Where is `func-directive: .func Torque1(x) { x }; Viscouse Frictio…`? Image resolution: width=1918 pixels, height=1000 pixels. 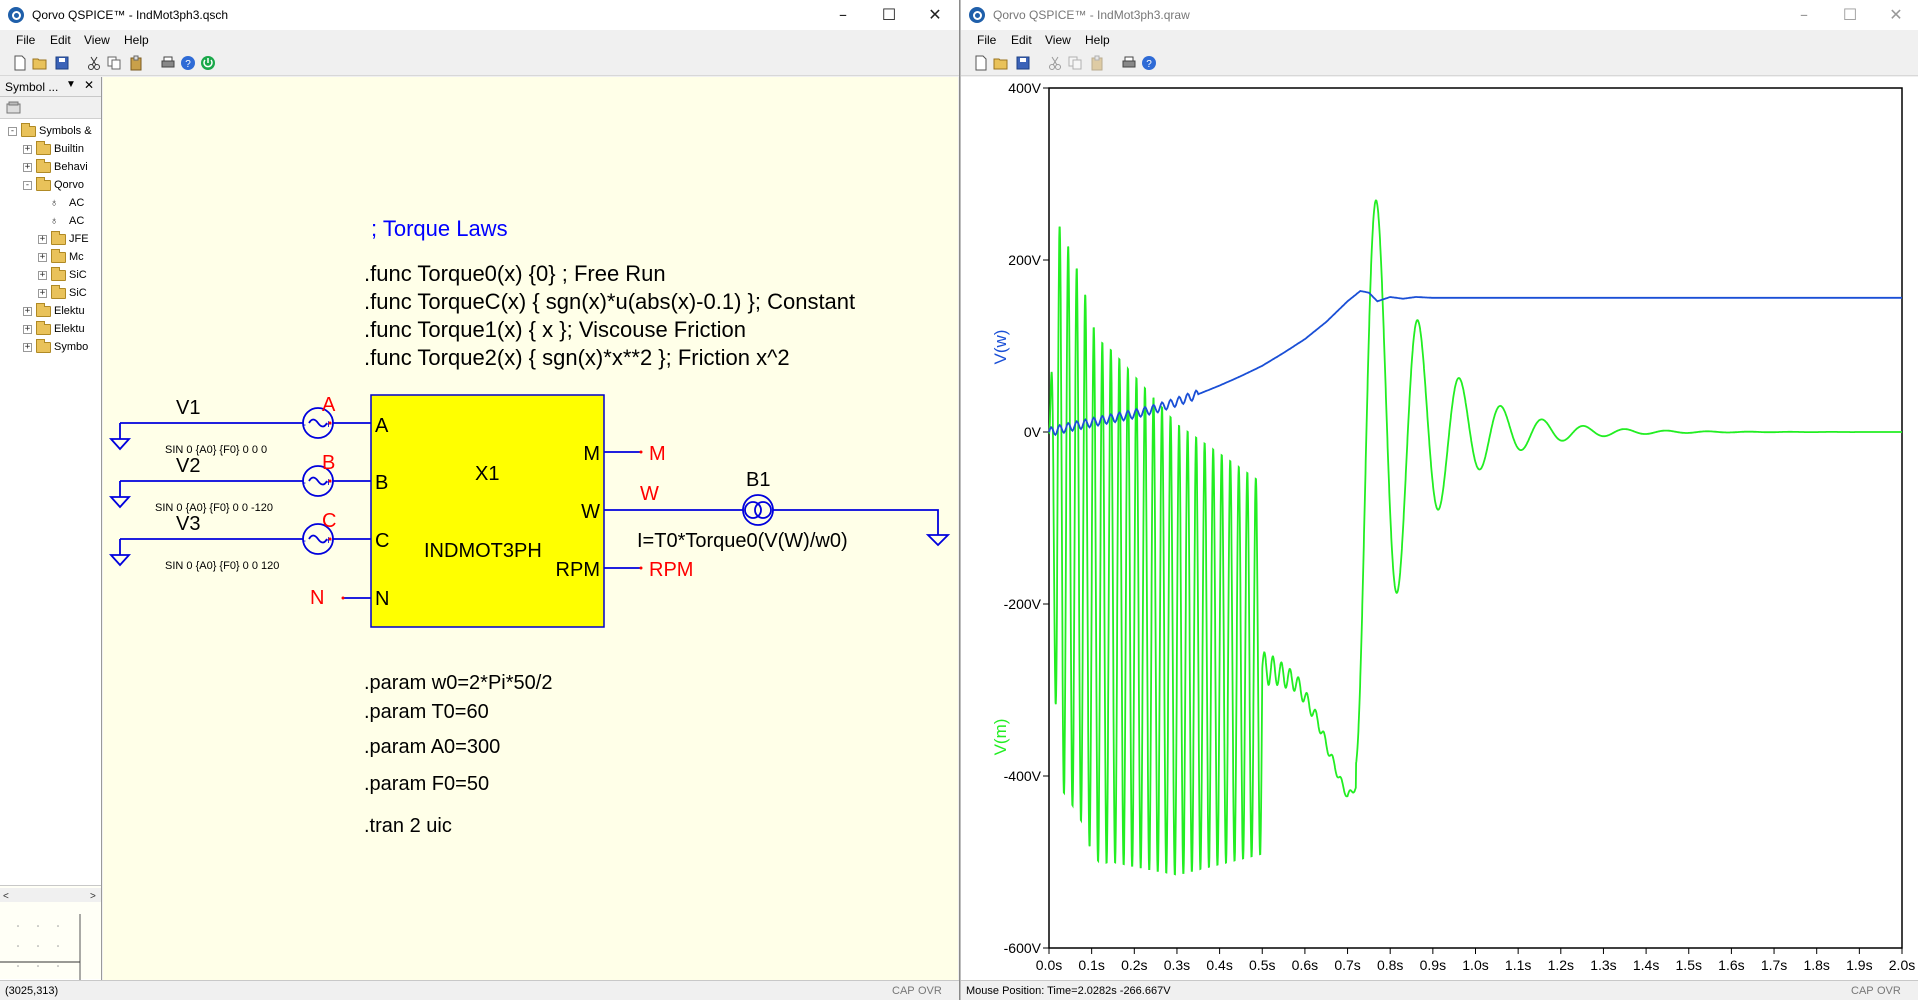 func-directive: .func Torque1(x) { x }; Viscouse Frictio… is located at coordinates (555, 329).